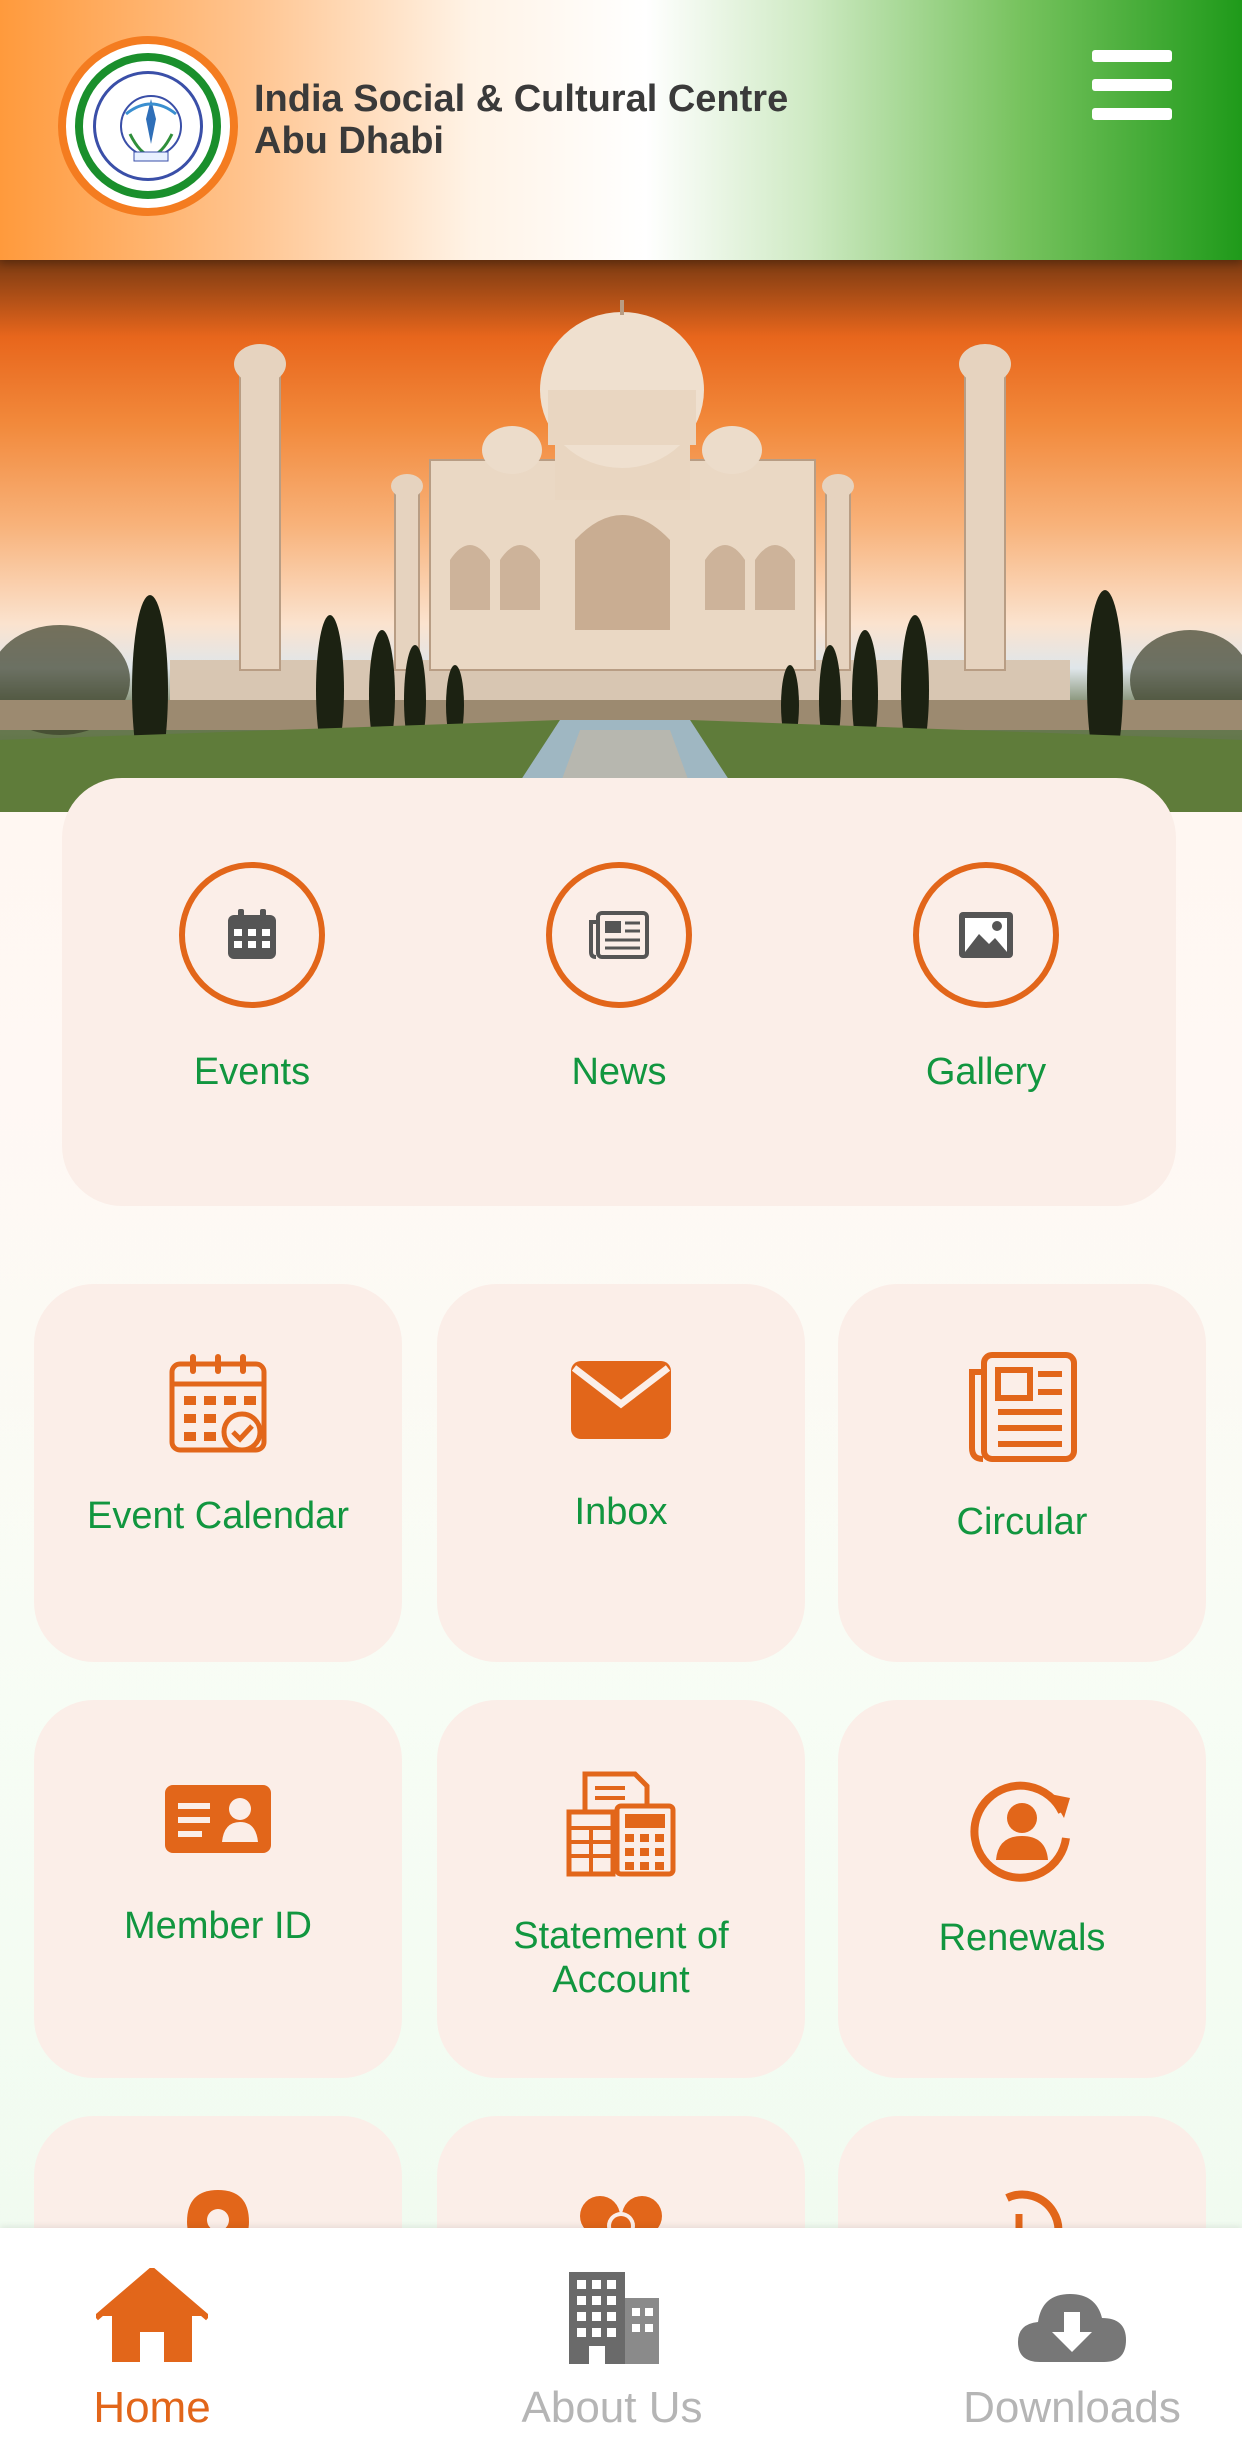  I want to click on cloud-download-icon, so click(1072, 2328).